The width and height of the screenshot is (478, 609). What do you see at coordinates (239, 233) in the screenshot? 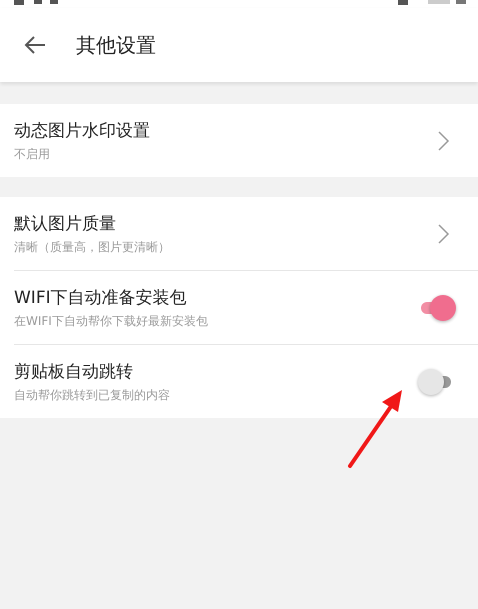
I see `settings-row: 默认图片质量 清晰（质量高，图片更清晰）` at bounding box center [239, 233].